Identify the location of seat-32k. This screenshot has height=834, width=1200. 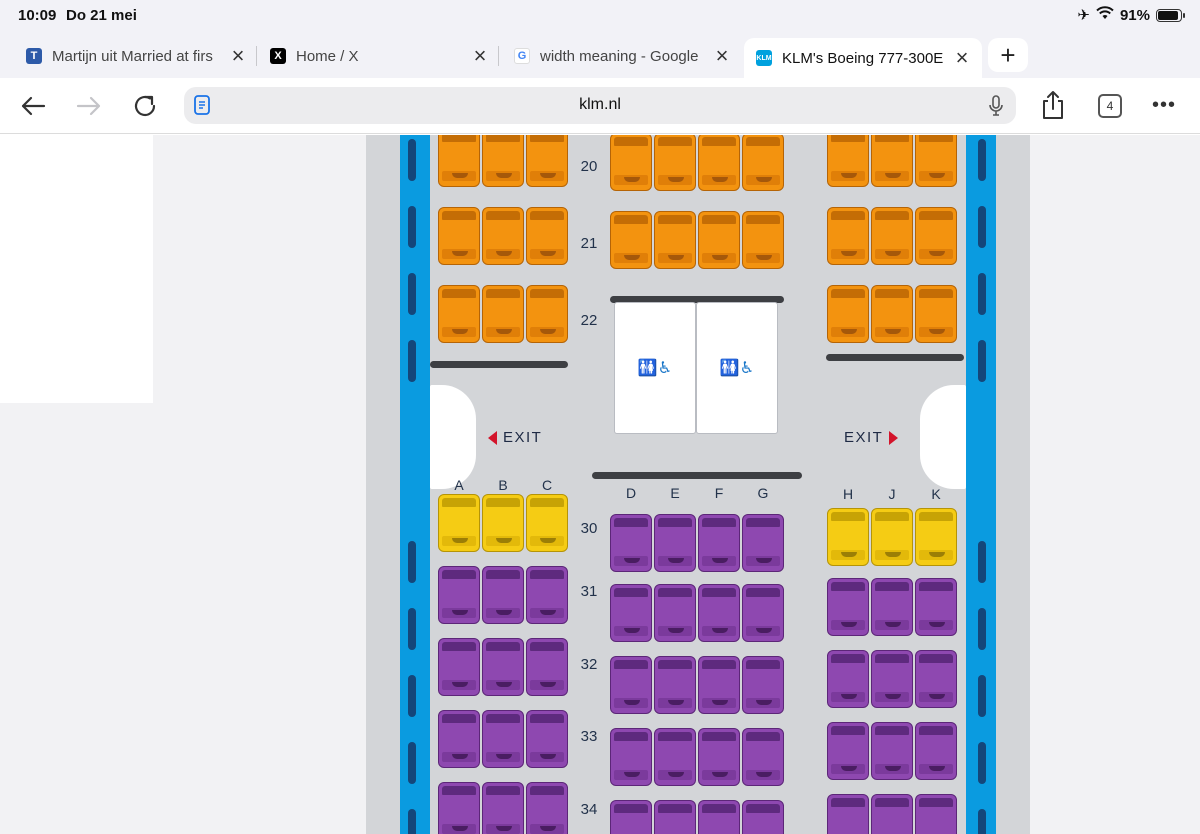
(936, 679).